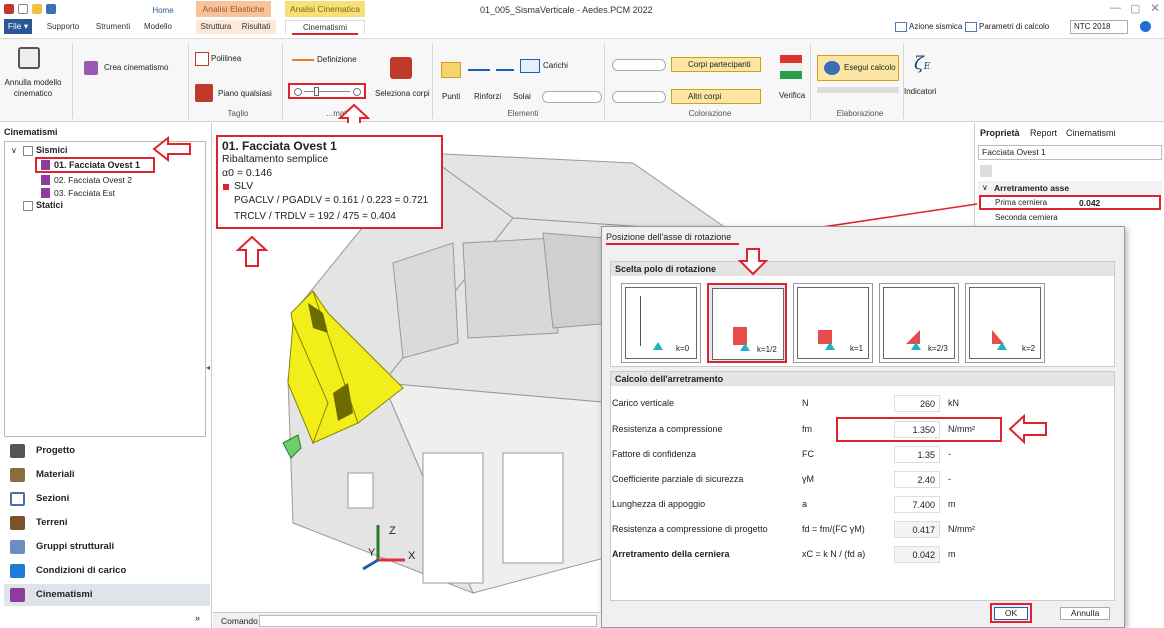 This screenshot has height=628, width=1164. Describe the element at coordinates (298, 92) in the screenshot. I see `slider-minus-icon` at that location.